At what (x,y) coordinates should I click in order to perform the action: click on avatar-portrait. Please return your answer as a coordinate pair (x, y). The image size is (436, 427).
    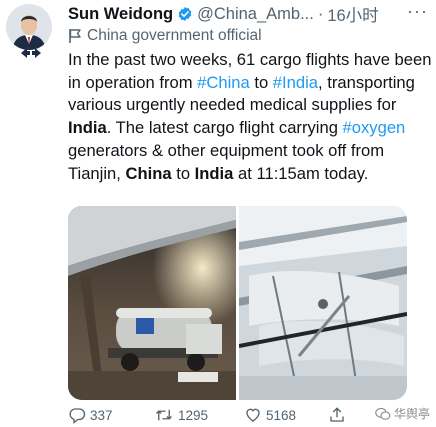
    Looking at the image, I should click on (29, 27).